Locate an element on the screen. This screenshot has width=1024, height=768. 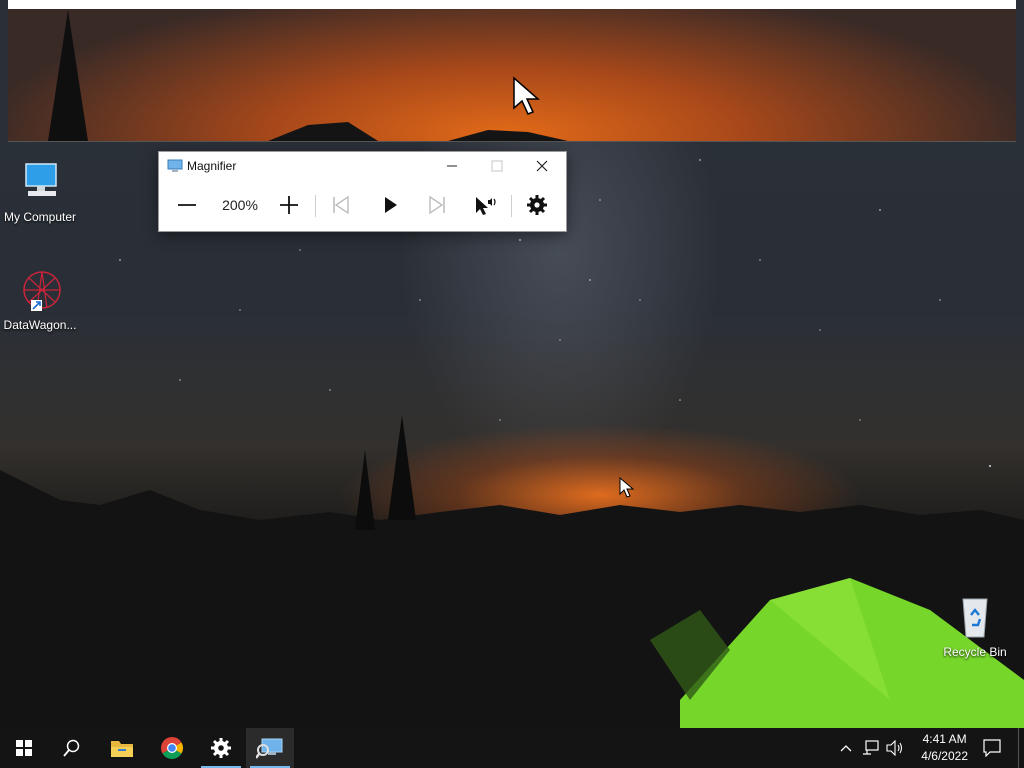
magnifier-window: Magnifier 200% is located at coordinates (362, 191).